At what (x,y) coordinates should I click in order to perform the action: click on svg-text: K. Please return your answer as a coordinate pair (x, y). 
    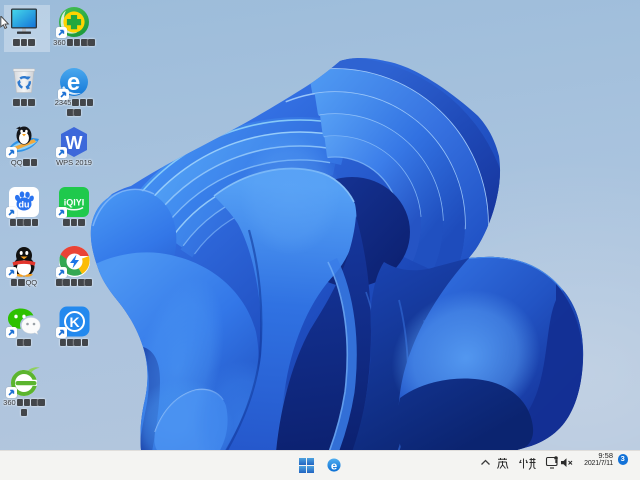
    Looking at the image, I should click on (74, 322).